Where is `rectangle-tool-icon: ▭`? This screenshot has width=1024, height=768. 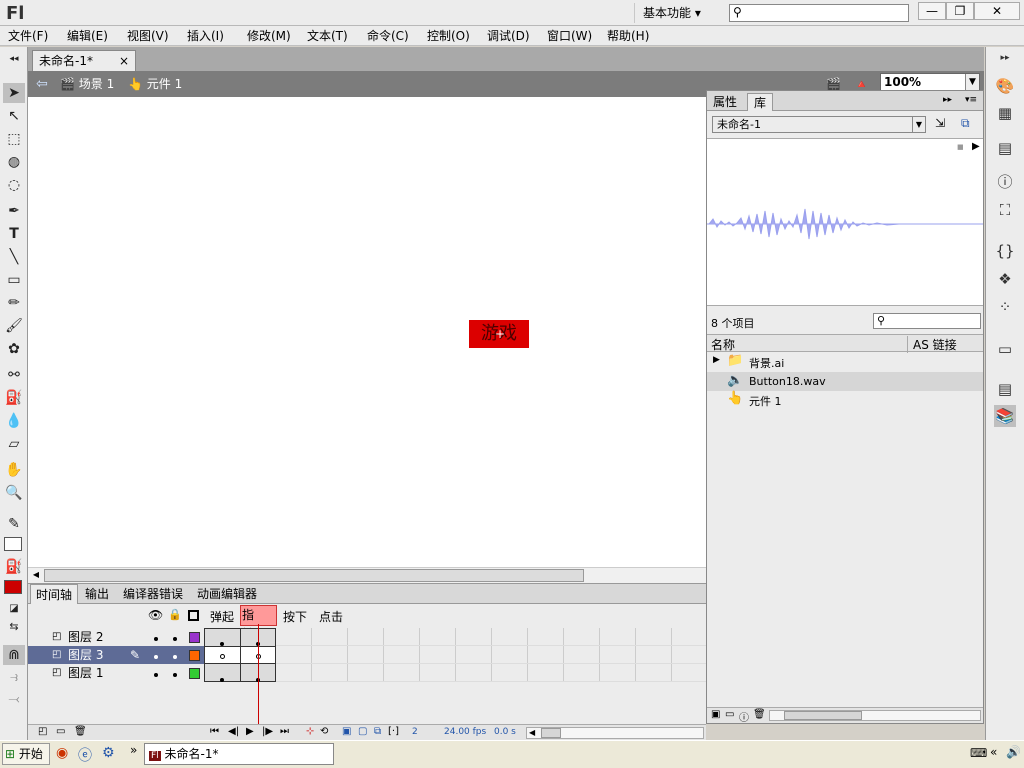
rectangle-tool-icon: ▭ is located at coordinates (14, 280).